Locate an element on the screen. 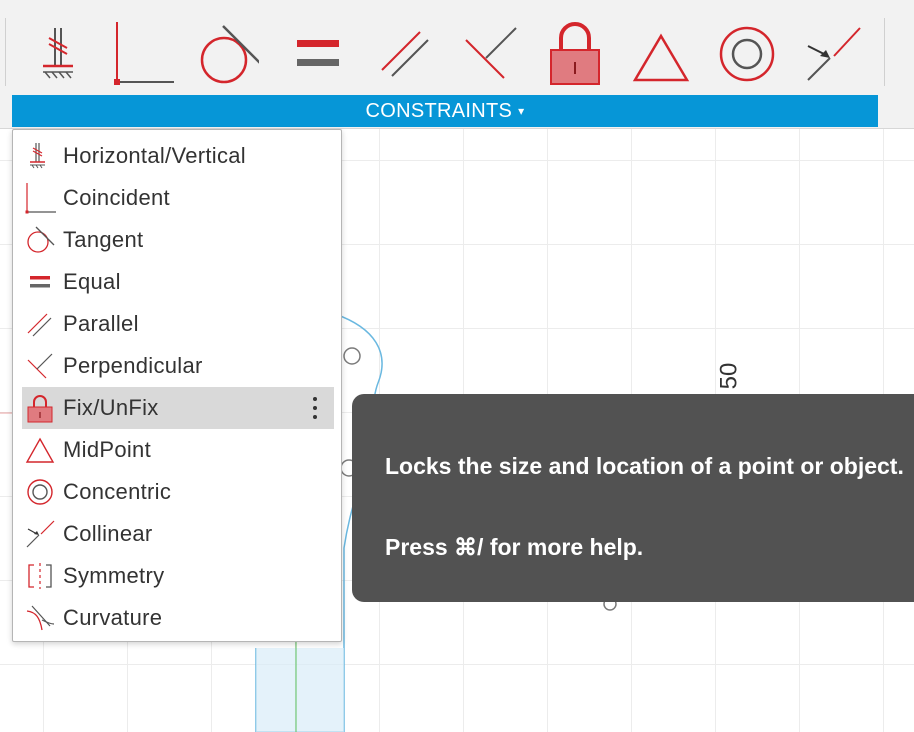  menu-item-tangent: Tangent is located at coordinates (178, 240).